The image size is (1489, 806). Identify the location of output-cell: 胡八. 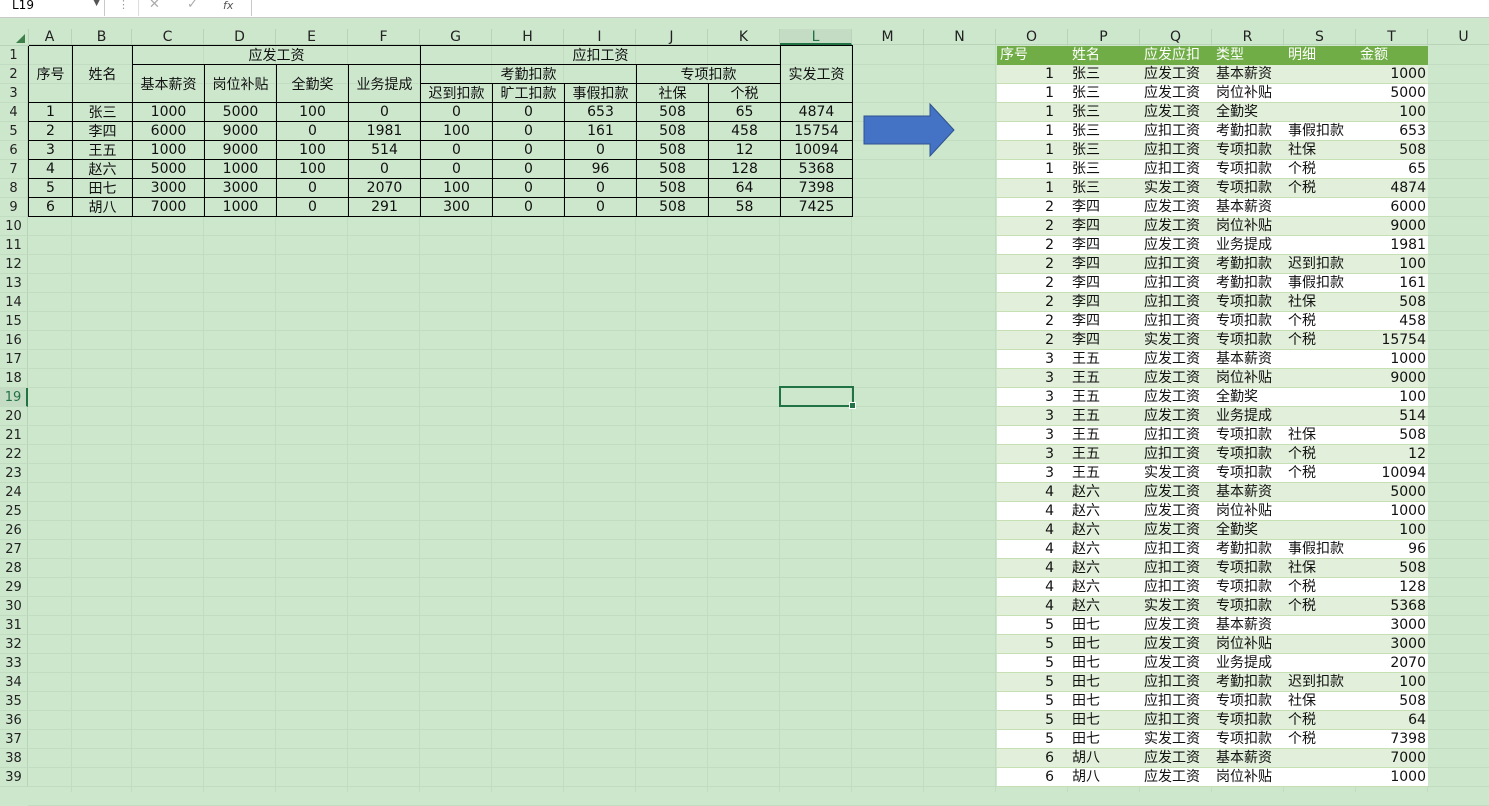
(1086, 777).